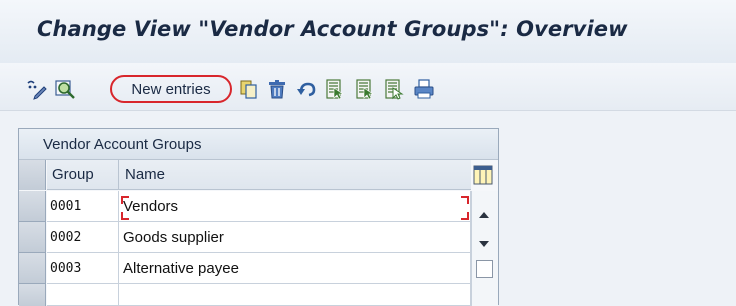  Describe the element at coordinates (295, 268) in the screenshot. I see `table-cell-name: Alternative payee` at that location.